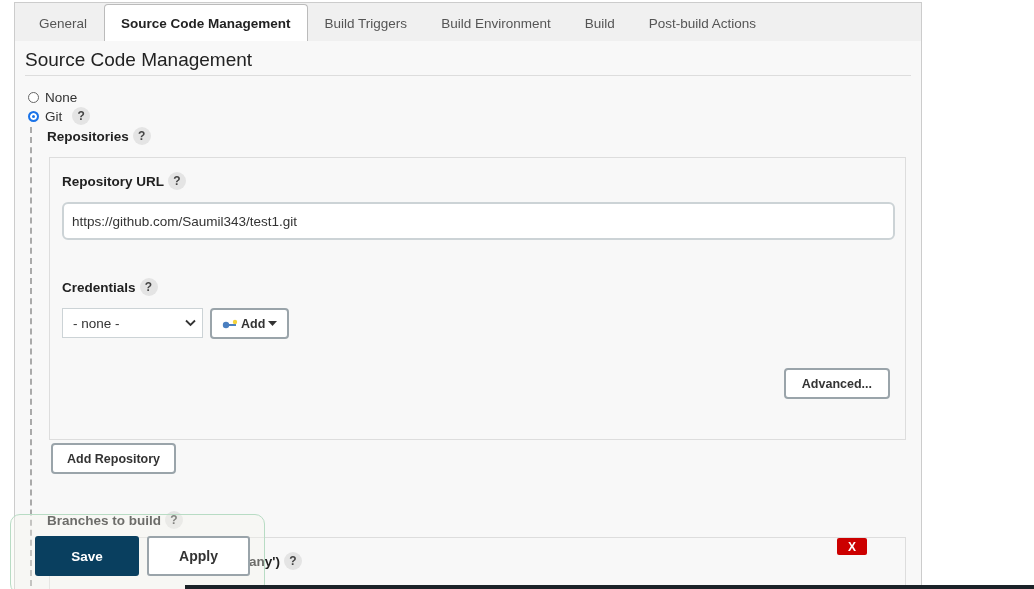  I want to click on save-button: Save, so click(87, 556).